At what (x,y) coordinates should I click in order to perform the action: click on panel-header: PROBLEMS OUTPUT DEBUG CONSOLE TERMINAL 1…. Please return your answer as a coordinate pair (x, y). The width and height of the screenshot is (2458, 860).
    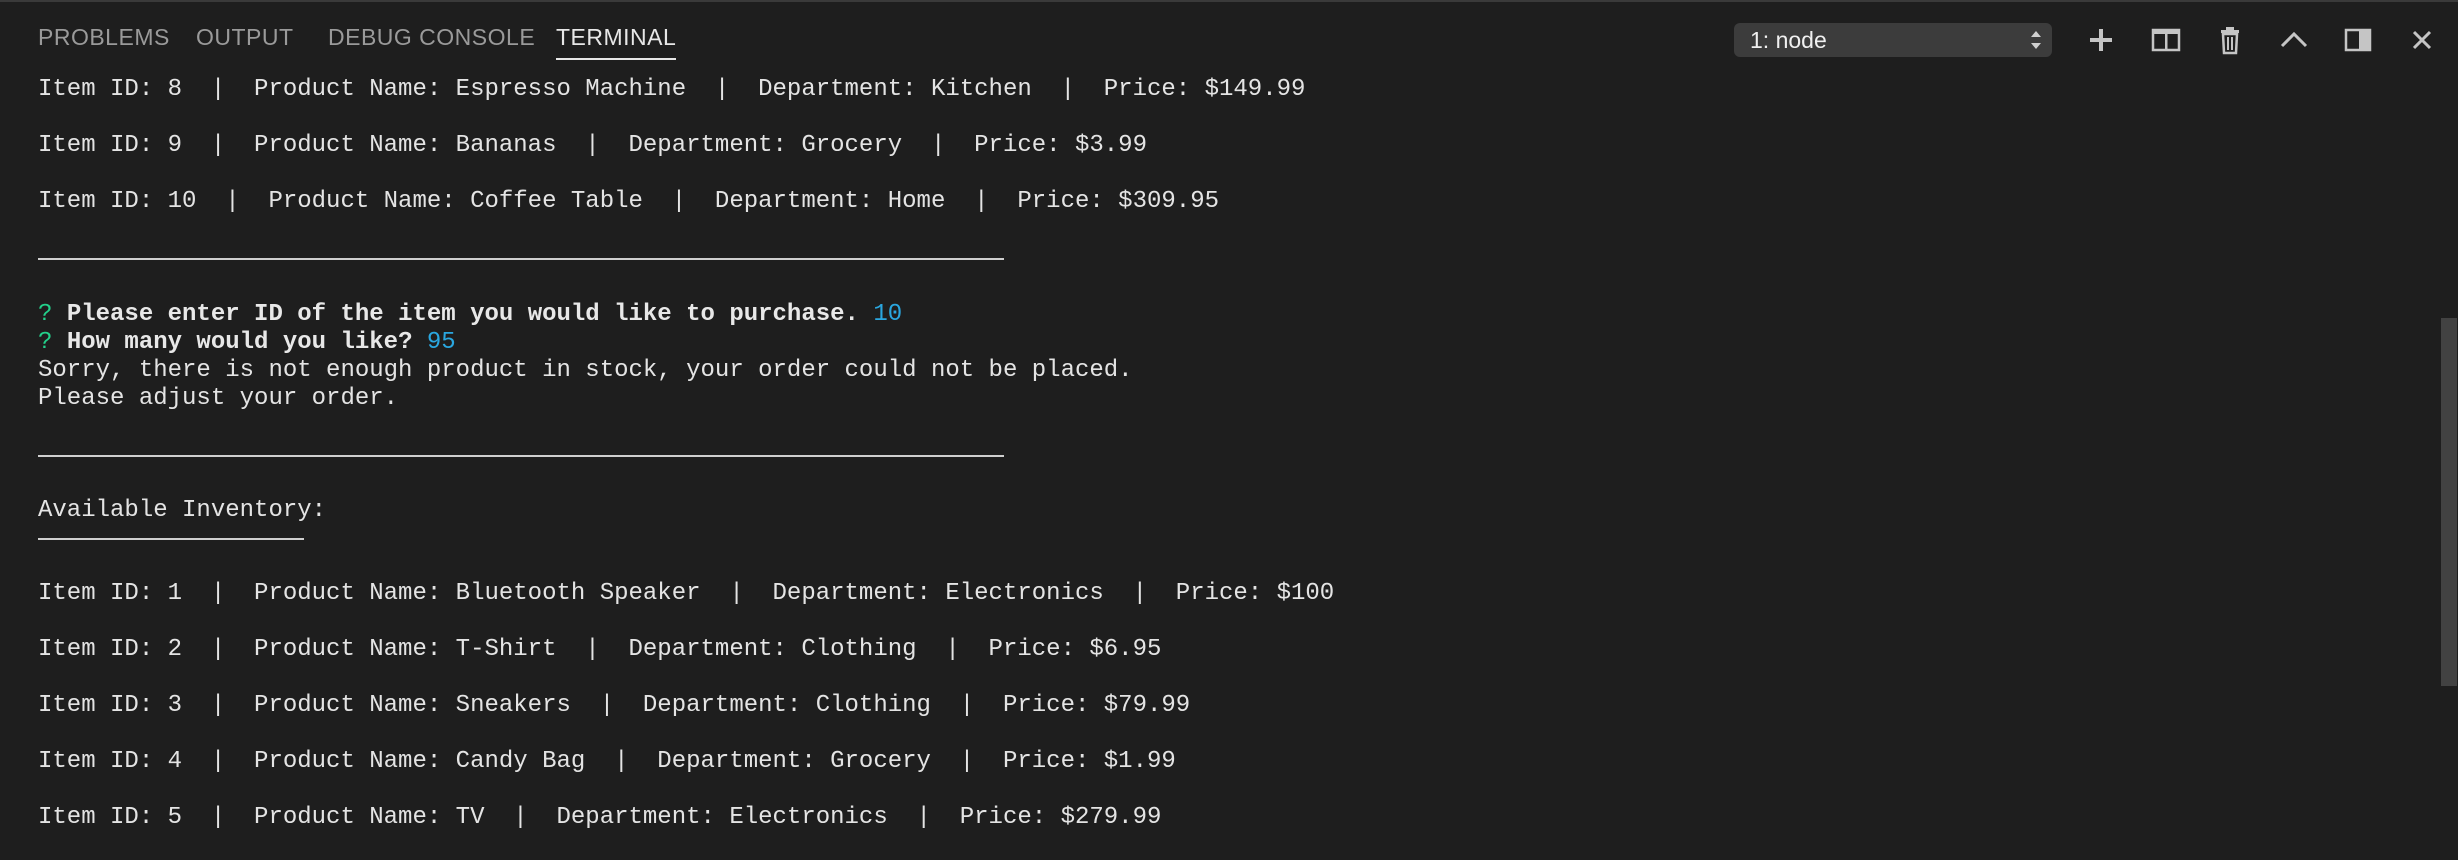
    Looking at the image, I should click on (1229, 38).